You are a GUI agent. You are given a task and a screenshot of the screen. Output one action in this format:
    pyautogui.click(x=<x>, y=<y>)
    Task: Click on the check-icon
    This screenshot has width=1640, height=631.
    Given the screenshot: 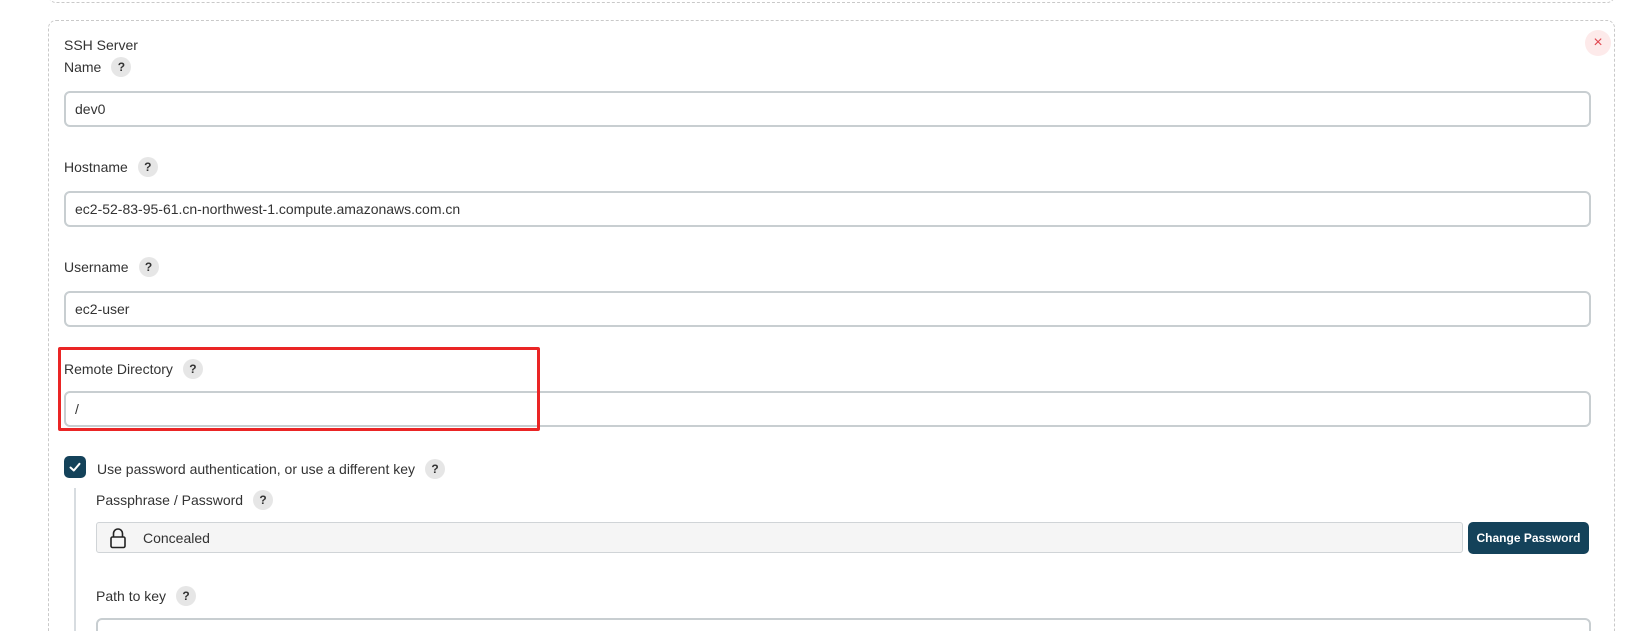 What is the action you would take?
    pyautogui.click(x=75, y=467)
    